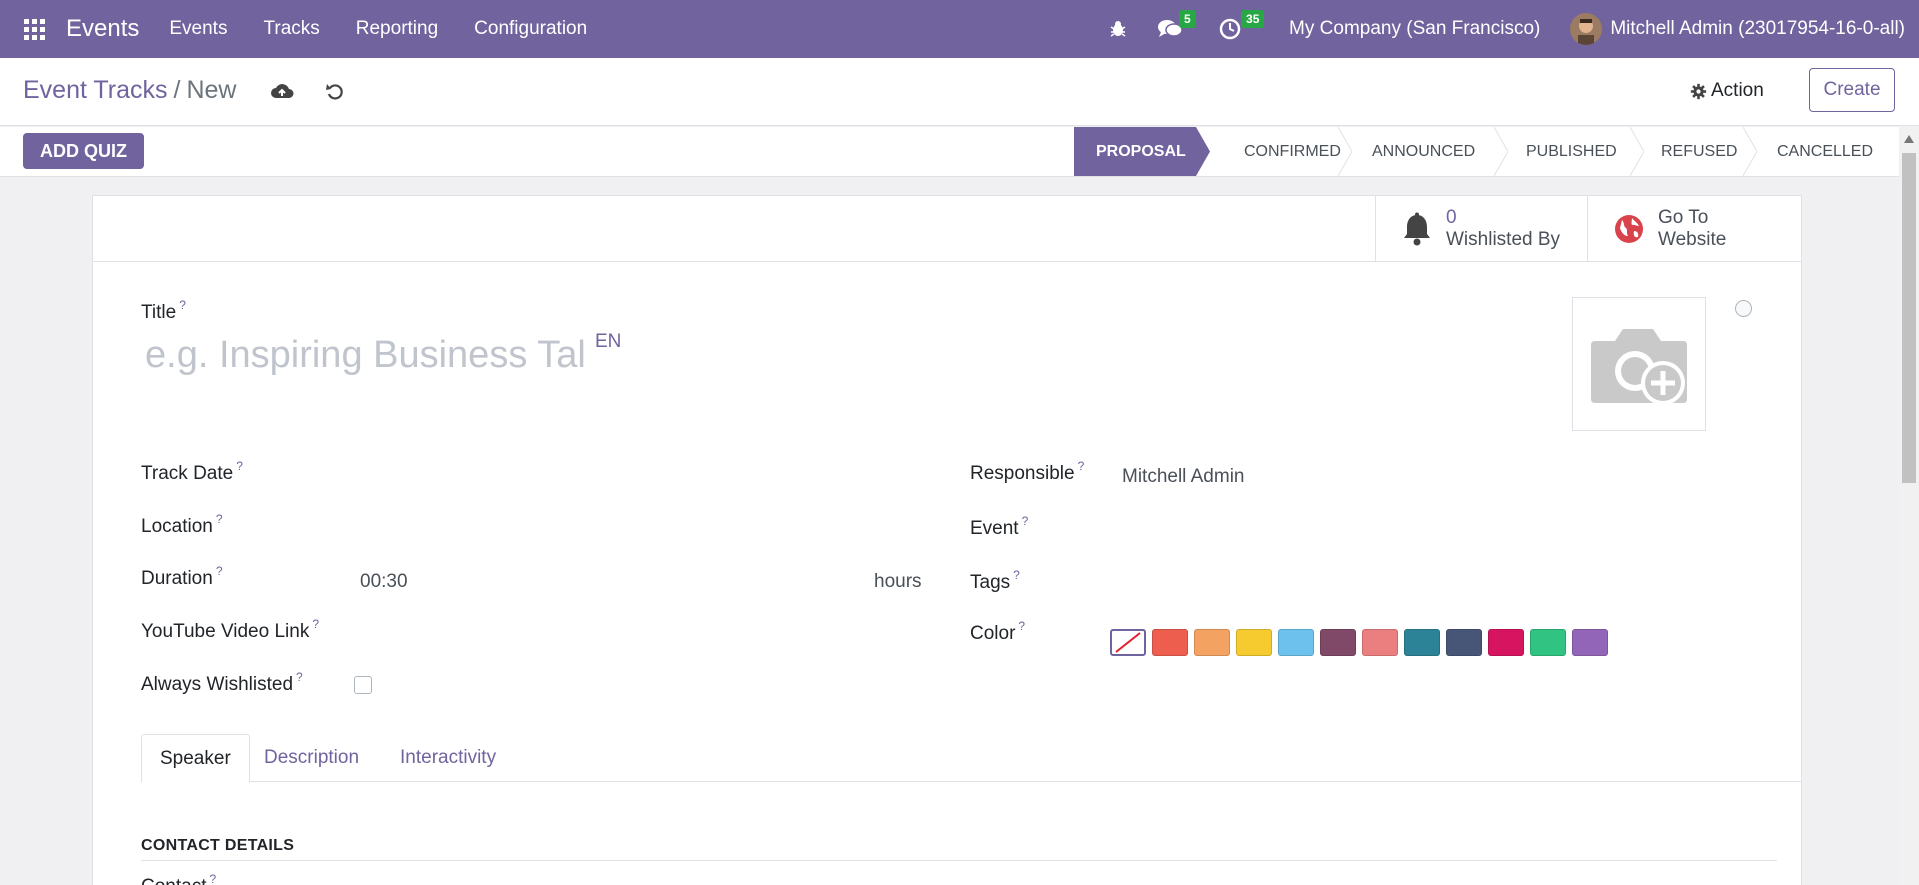  I want to click on control-panel: Event Tracks / New Action Create, so click(959, 92).